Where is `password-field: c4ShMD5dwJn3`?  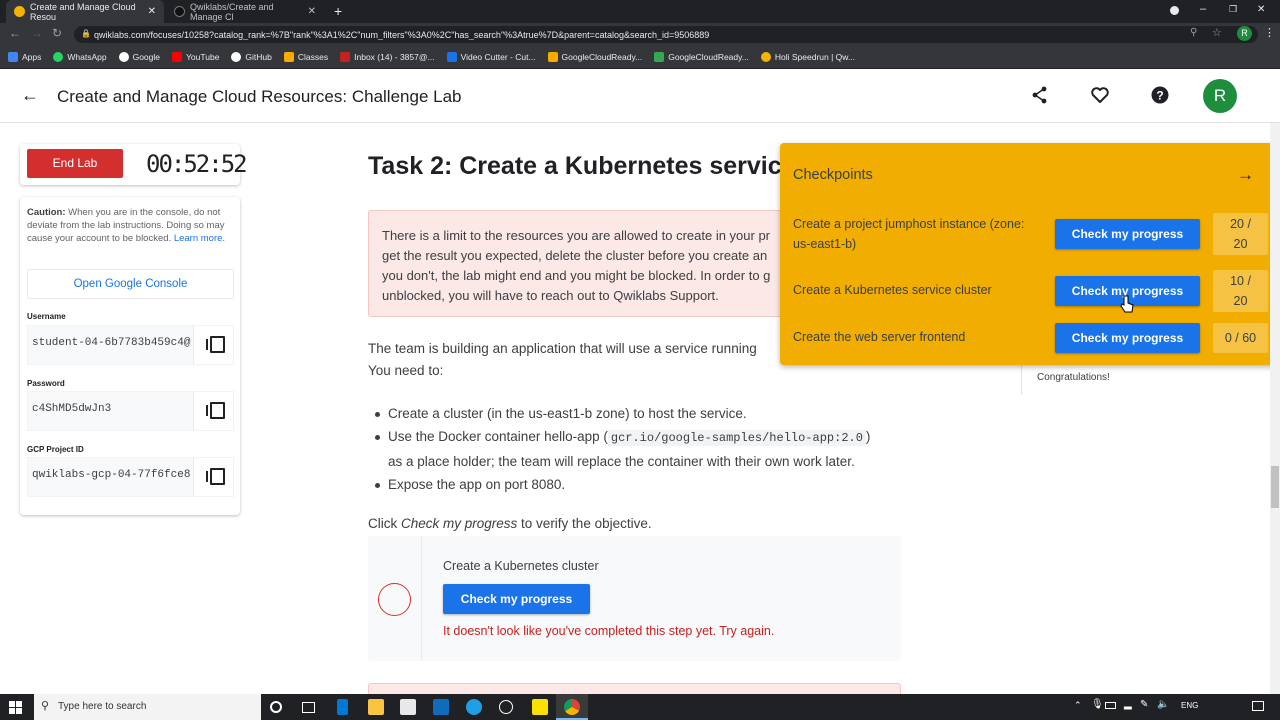 password-field: c4ShMD5dwJn3 is located at coordinates (130, 411).